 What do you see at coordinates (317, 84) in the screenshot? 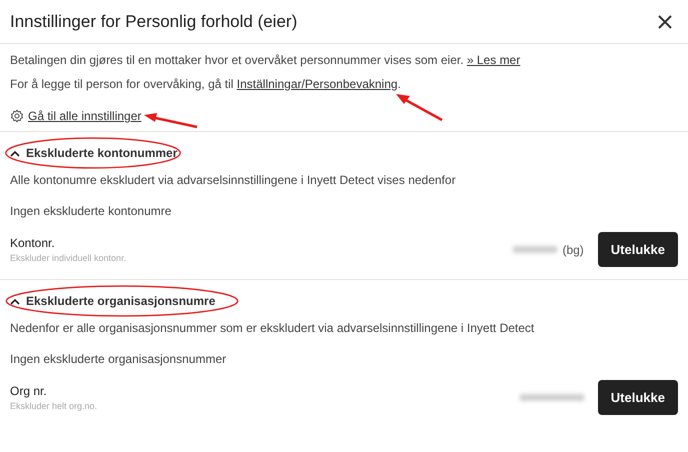
I see `settings-path-link: Inställningar/Personbevakning` at bounding box center [317, 84].